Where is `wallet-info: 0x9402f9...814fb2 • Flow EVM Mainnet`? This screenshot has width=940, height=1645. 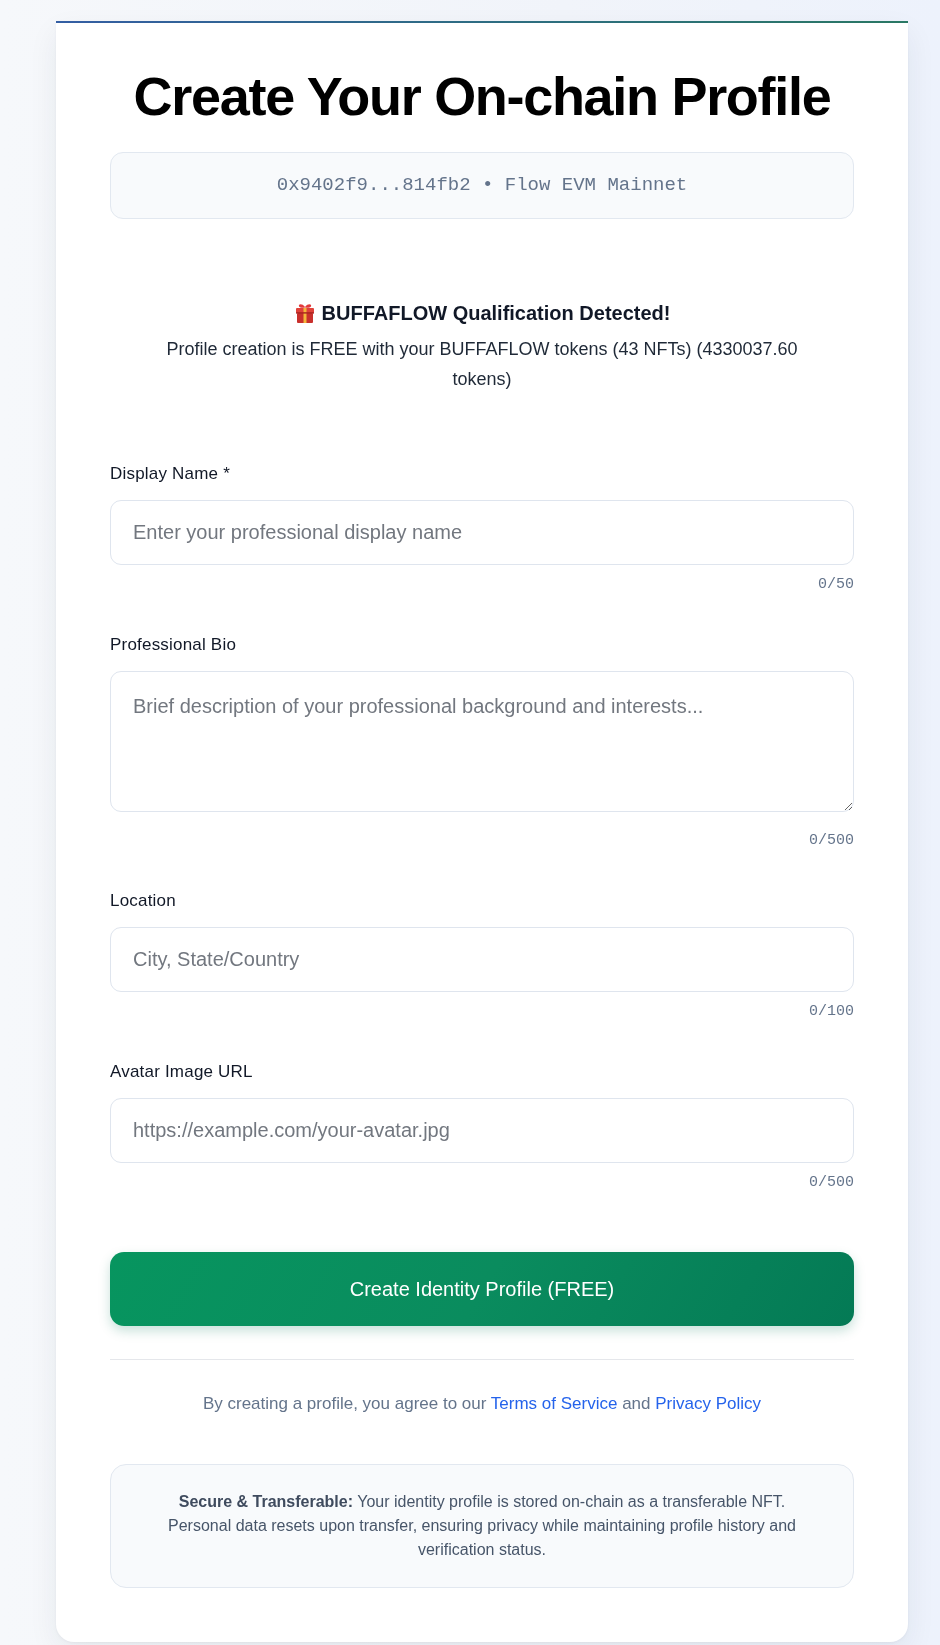
wallet-info: 0x9402f9...814fb2 • Flow EVM Mainnet is located at coordinates (482, 185).